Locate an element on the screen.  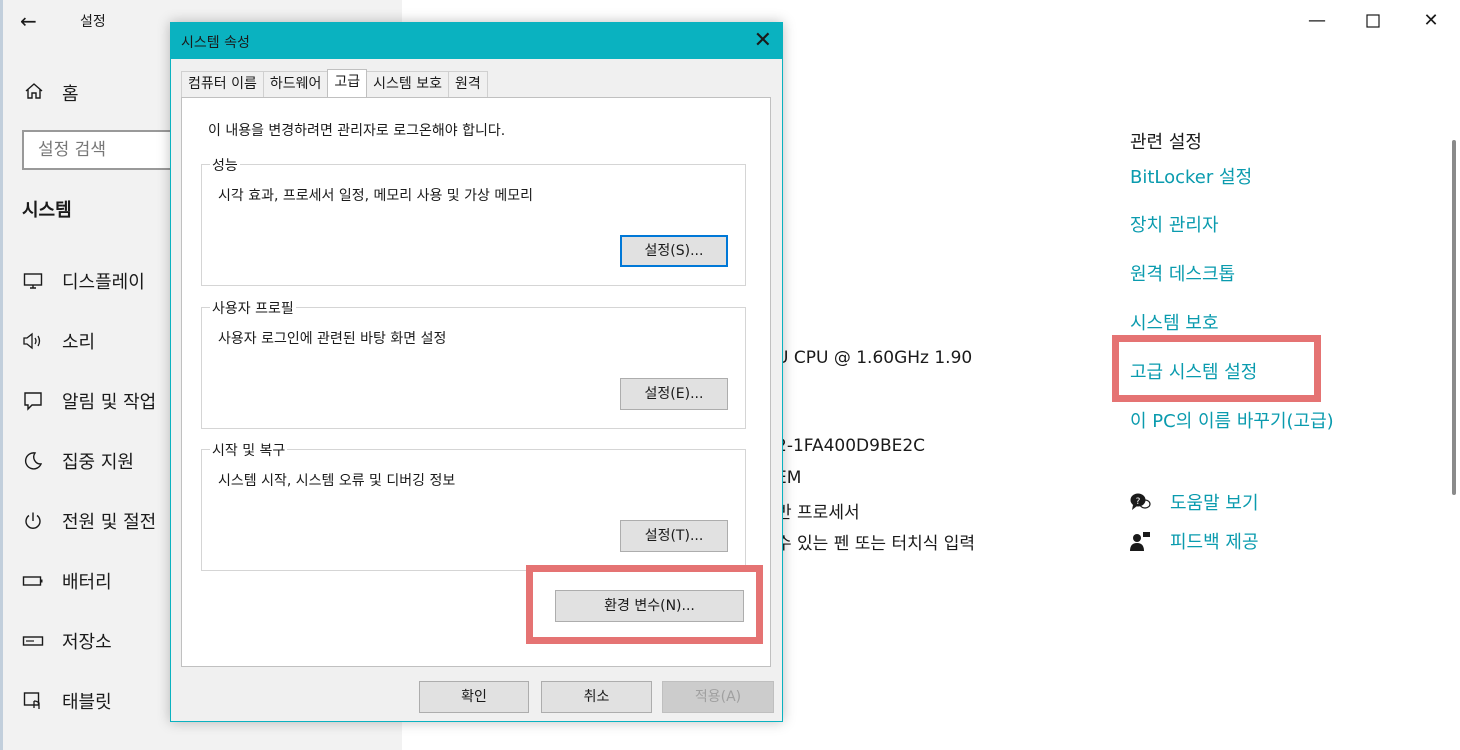
performance-desc: 시각 효과, 프로세서 일정, 메모리 사용 및 가상 메모리 is located at coordinates (375, 196).